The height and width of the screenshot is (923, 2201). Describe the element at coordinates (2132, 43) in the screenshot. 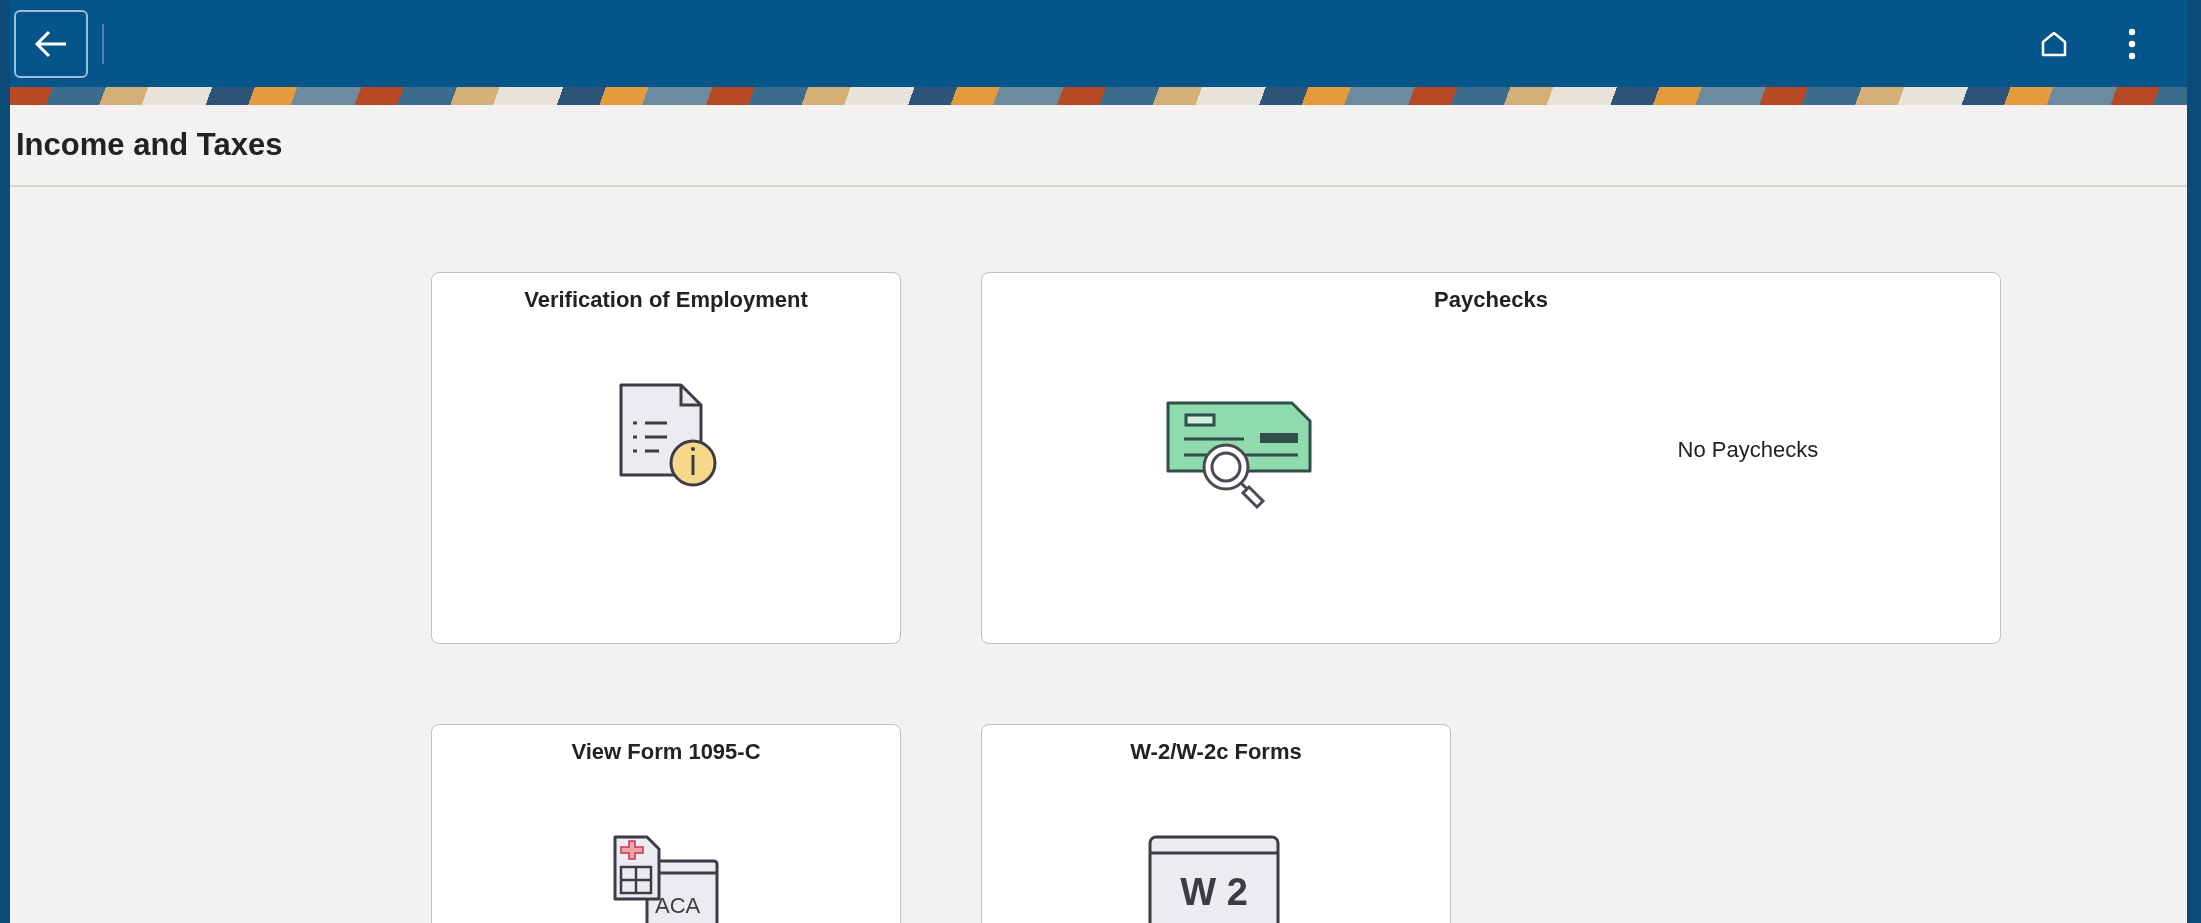

I see `more-options-icon` at that location.